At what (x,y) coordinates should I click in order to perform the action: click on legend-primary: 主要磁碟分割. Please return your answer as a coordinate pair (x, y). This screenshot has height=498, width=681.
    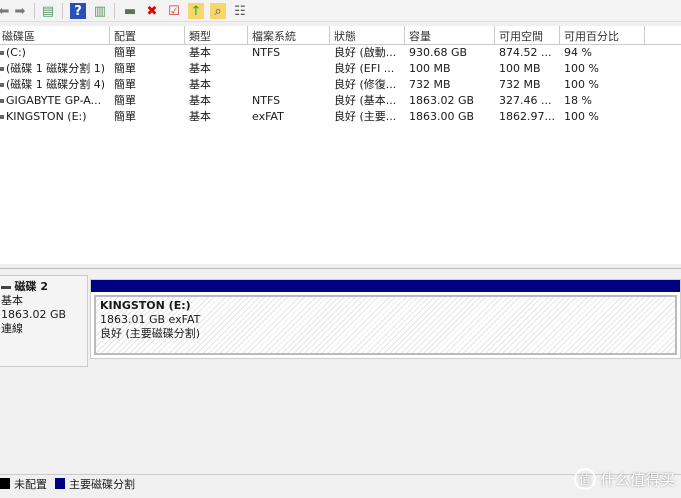
    Looking at the image, I should click on (102, 484).